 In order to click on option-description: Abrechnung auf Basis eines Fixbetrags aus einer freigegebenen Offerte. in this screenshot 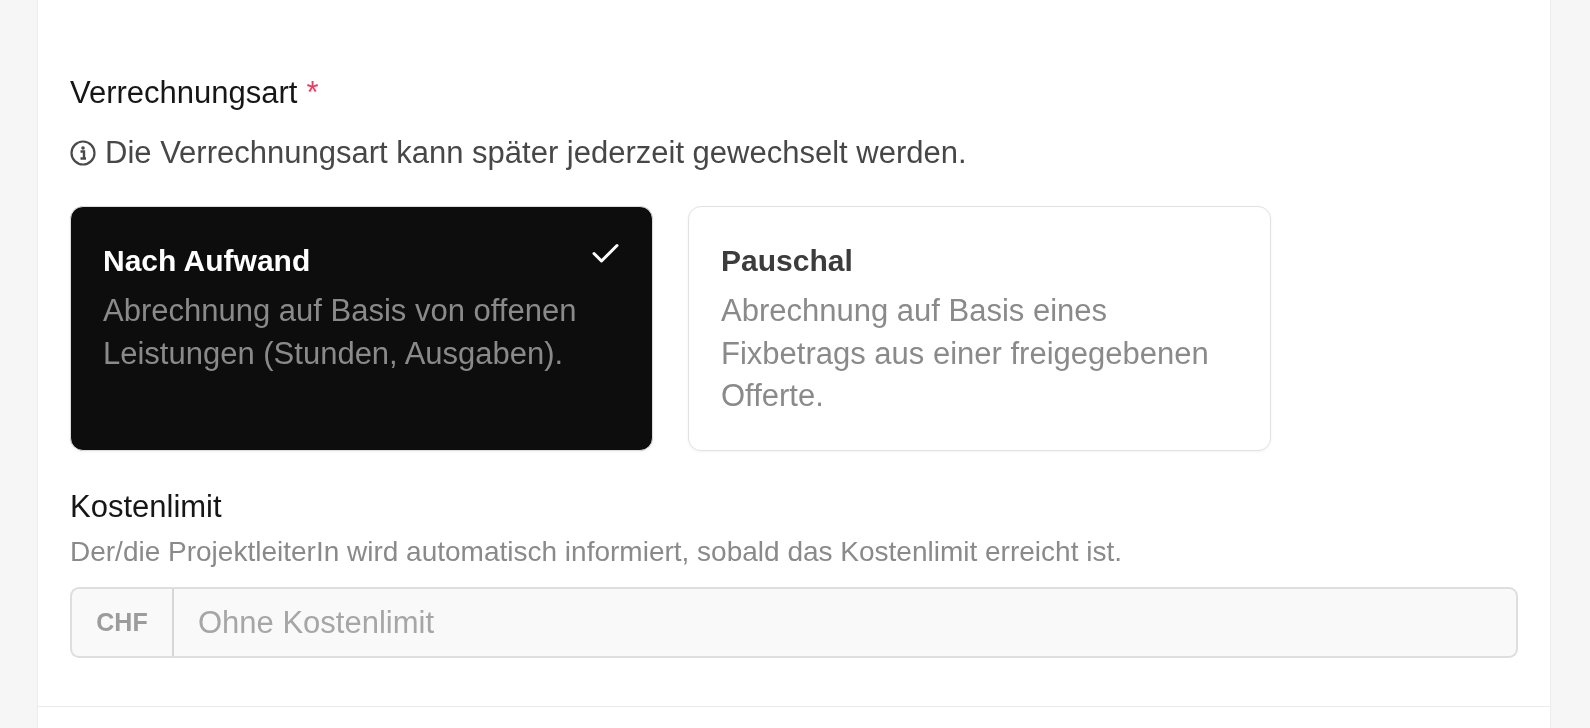, I will do `click(965, 353)`.